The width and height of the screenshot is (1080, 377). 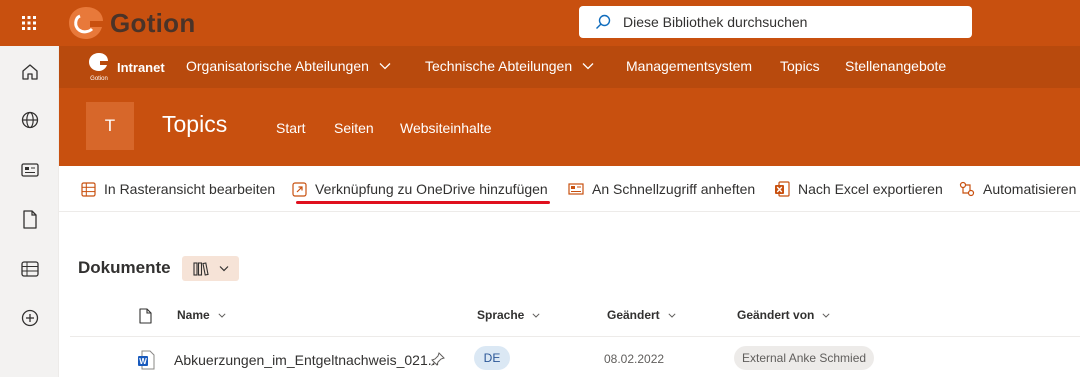 I want to click on add-shortcut-to-onedrive-button: Verknüpfung zu OneDrive hinzufügen, so click(x=419, y=189).